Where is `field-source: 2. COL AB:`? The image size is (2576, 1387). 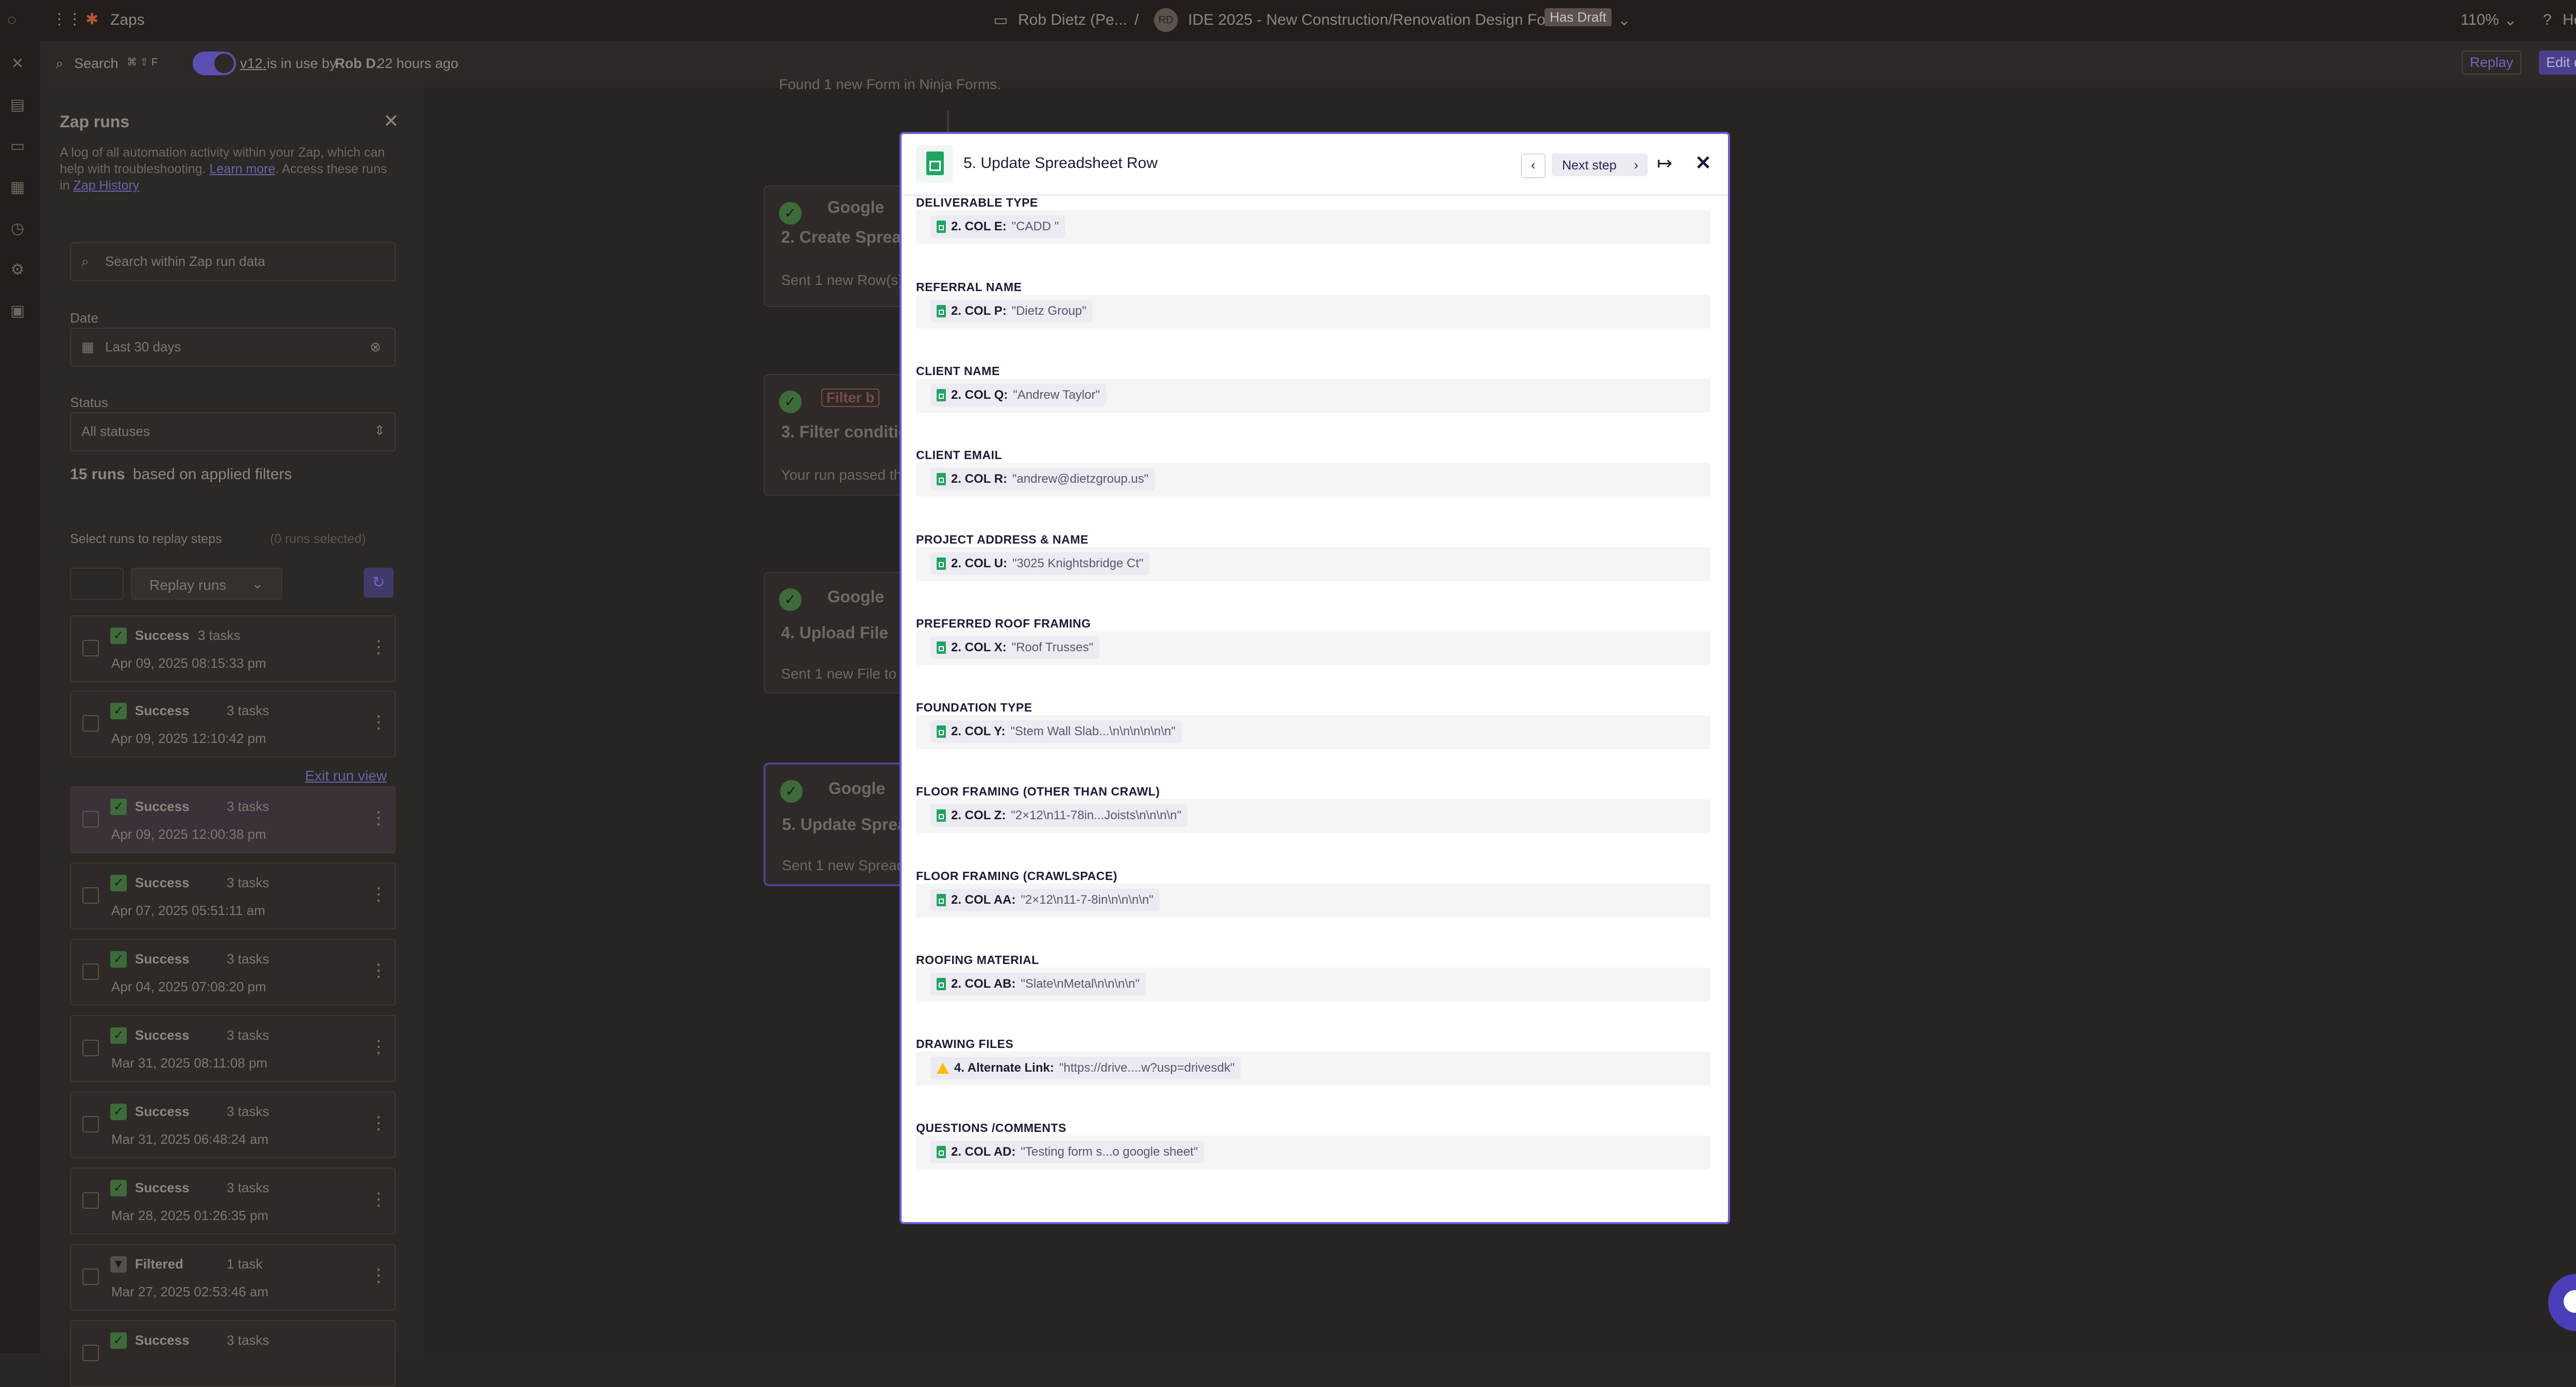 field-source: 2. COL AB: is located at coordinates (984, 984).